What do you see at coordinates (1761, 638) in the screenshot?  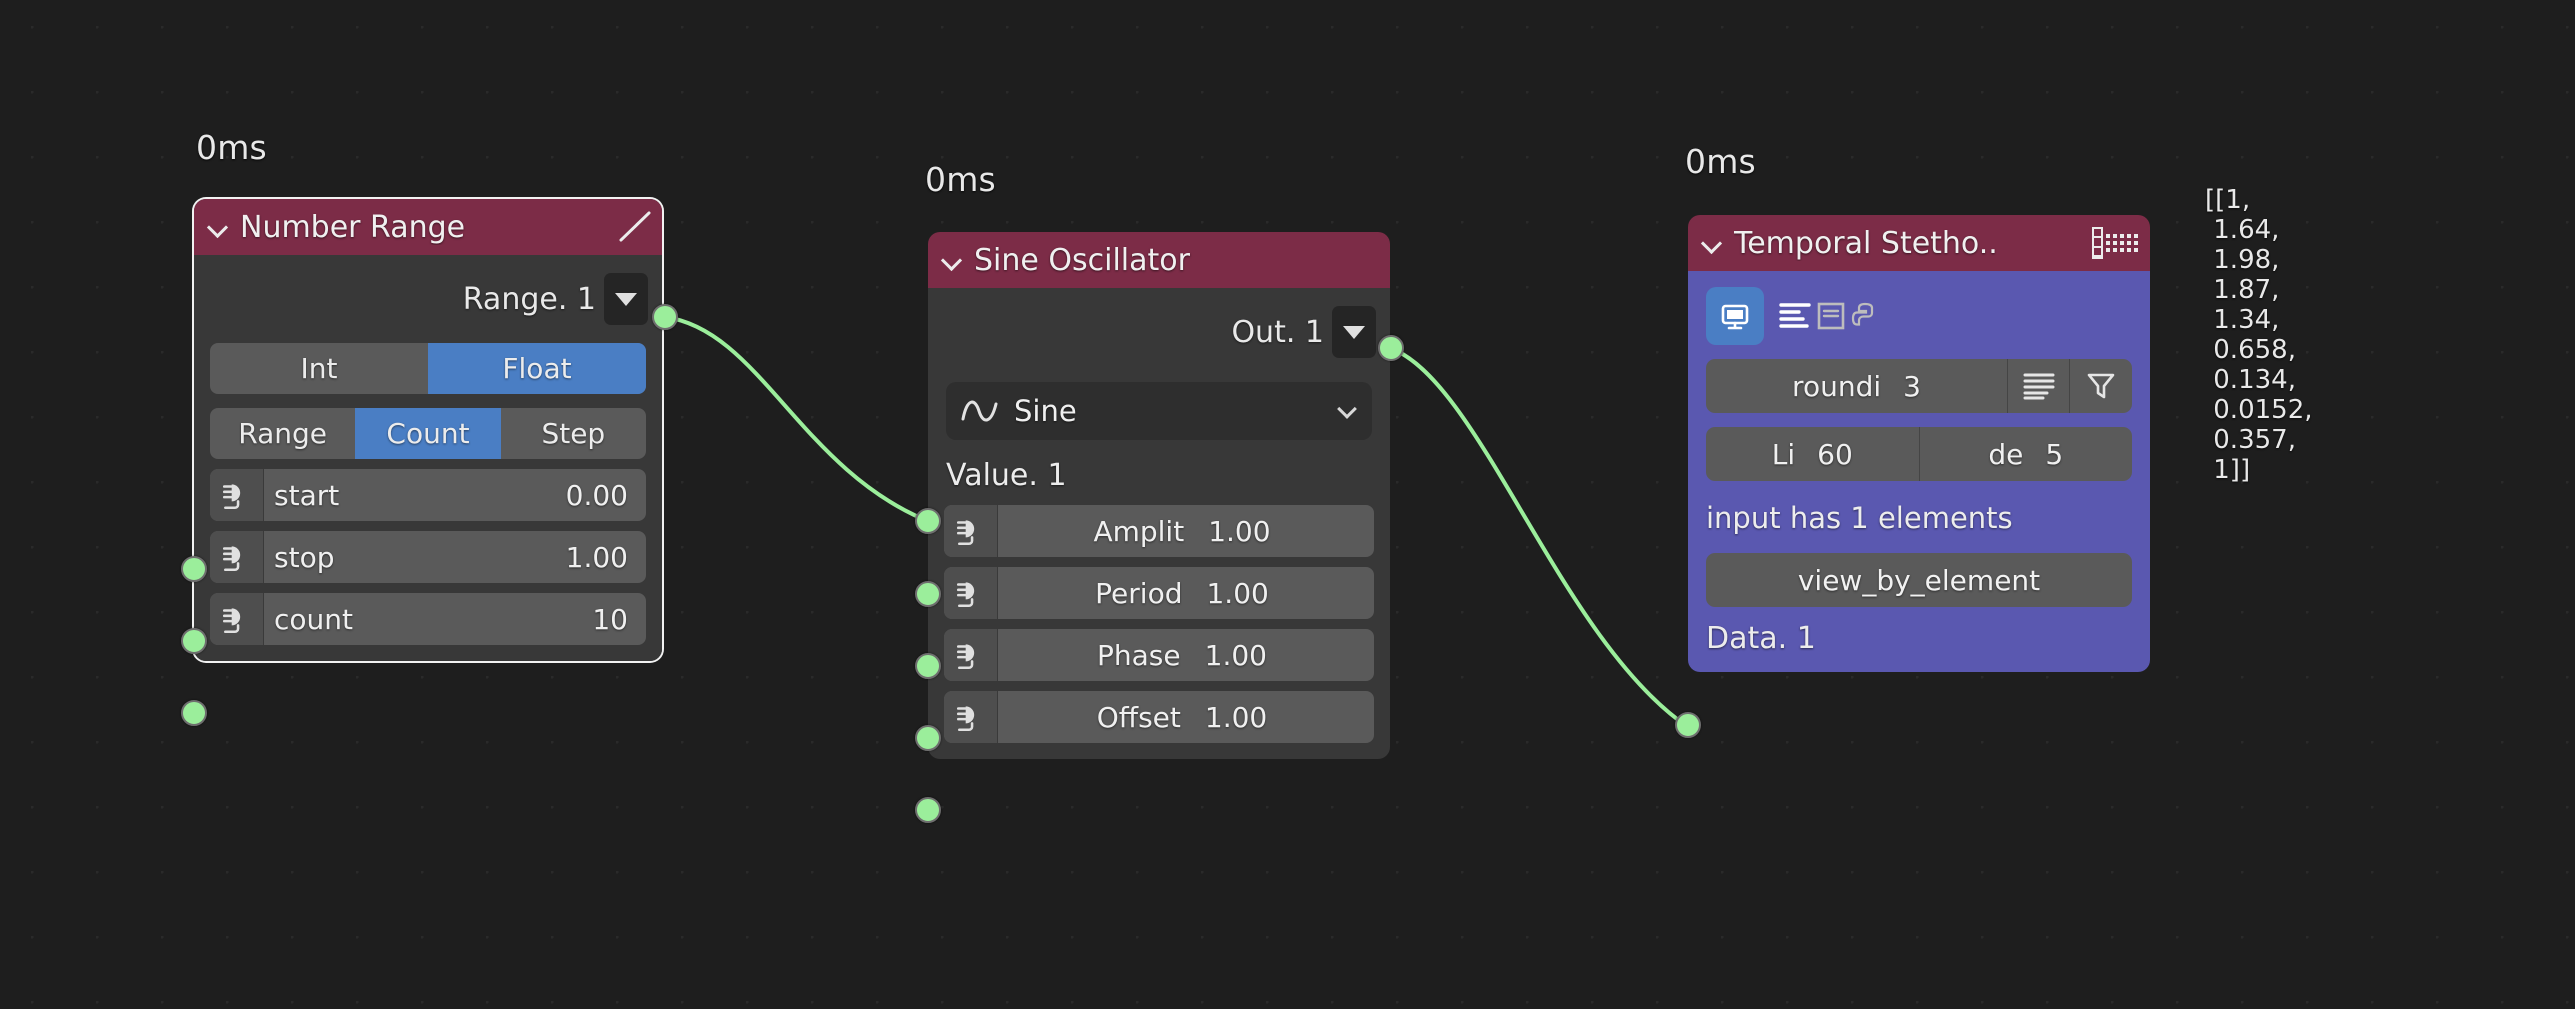 I see `input-label-data: Data. 1` at bounding box center [1761, 638].